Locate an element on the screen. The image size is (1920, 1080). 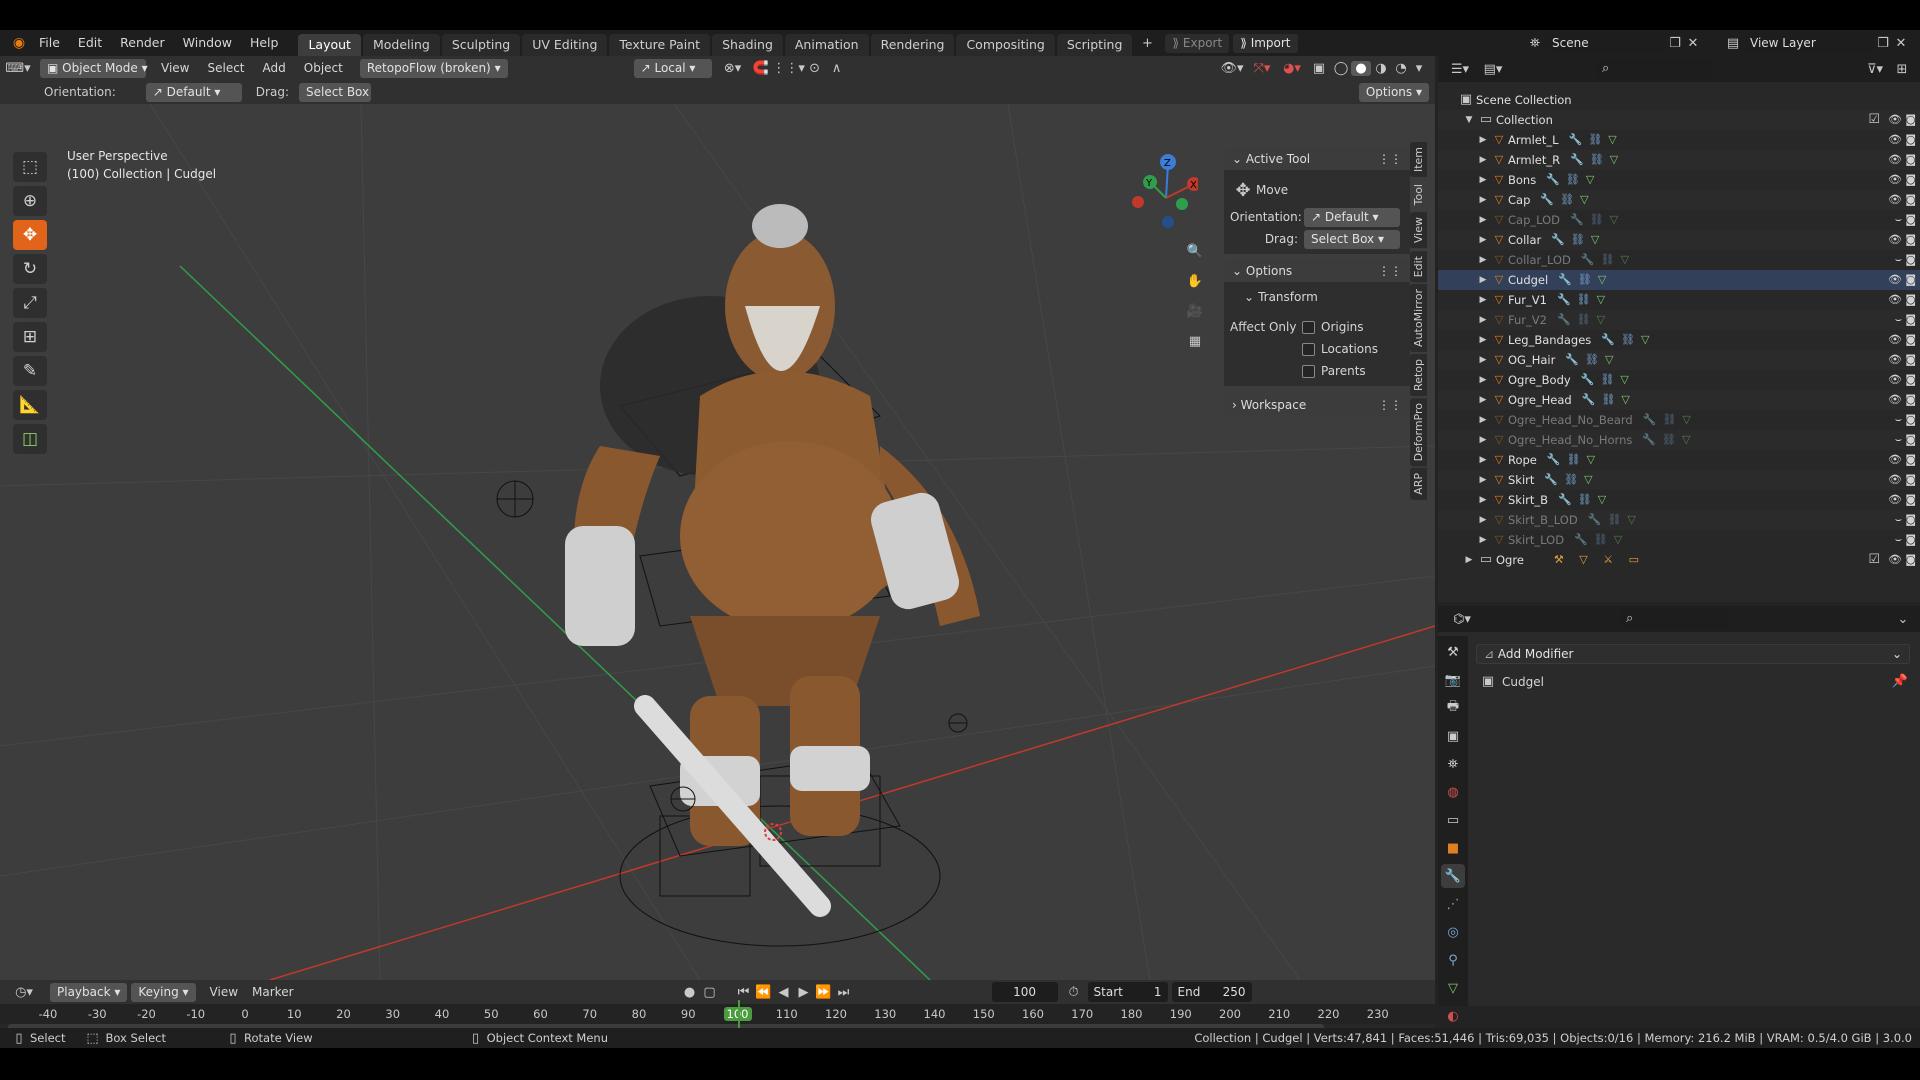
proportional-edit-icon: ⊙ is located at coordinates (815, 68).